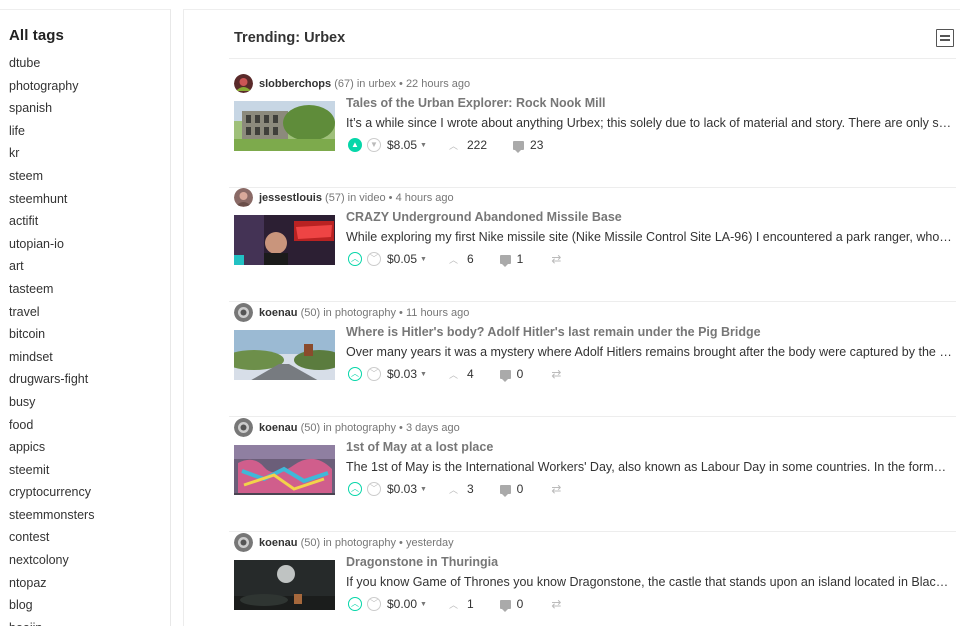 This screenshot has height=626, width=960. Describe the element at coordinates (468, 145) in the screenshot. I see `votes-count: ︿ 222` at that location.